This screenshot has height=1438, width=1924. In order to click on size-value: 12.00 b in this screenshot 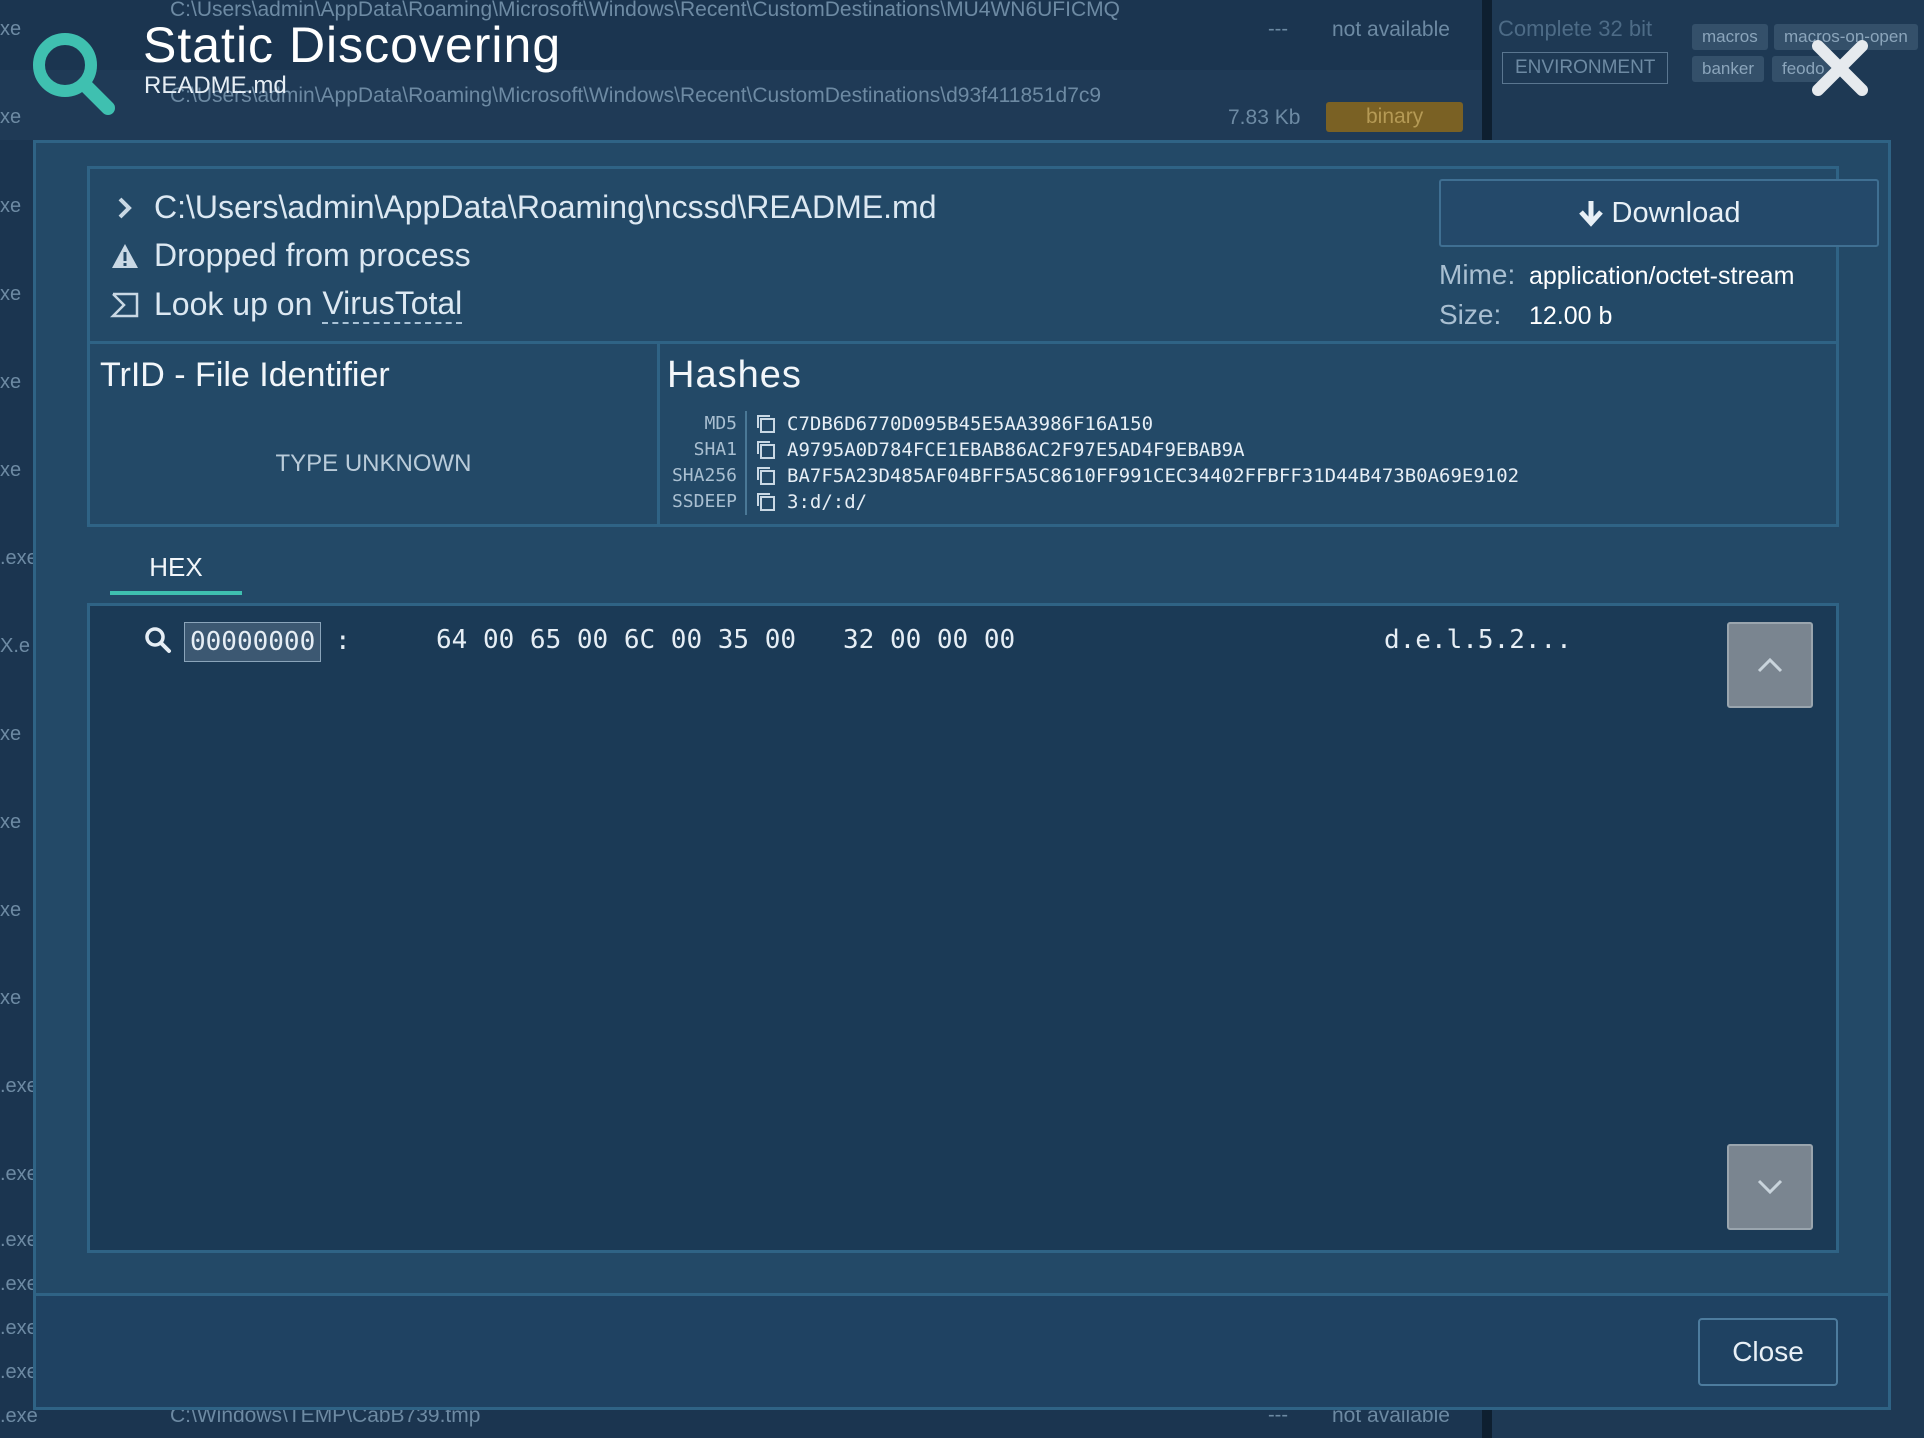, I will do `click(1571, 316)`.